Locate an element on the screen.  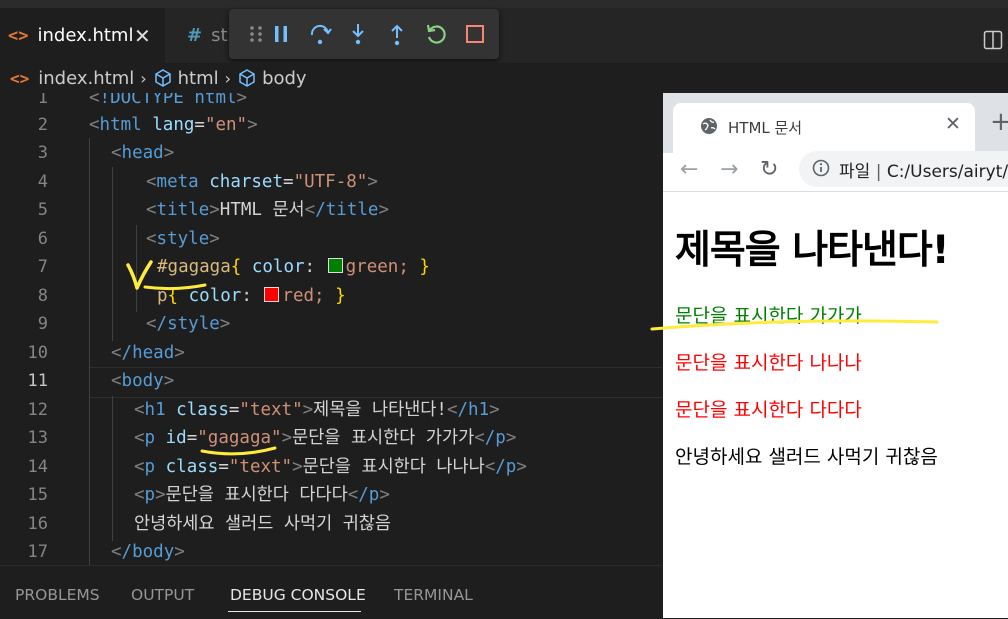
active-tab-indicator is located at coordinates (294, 611).